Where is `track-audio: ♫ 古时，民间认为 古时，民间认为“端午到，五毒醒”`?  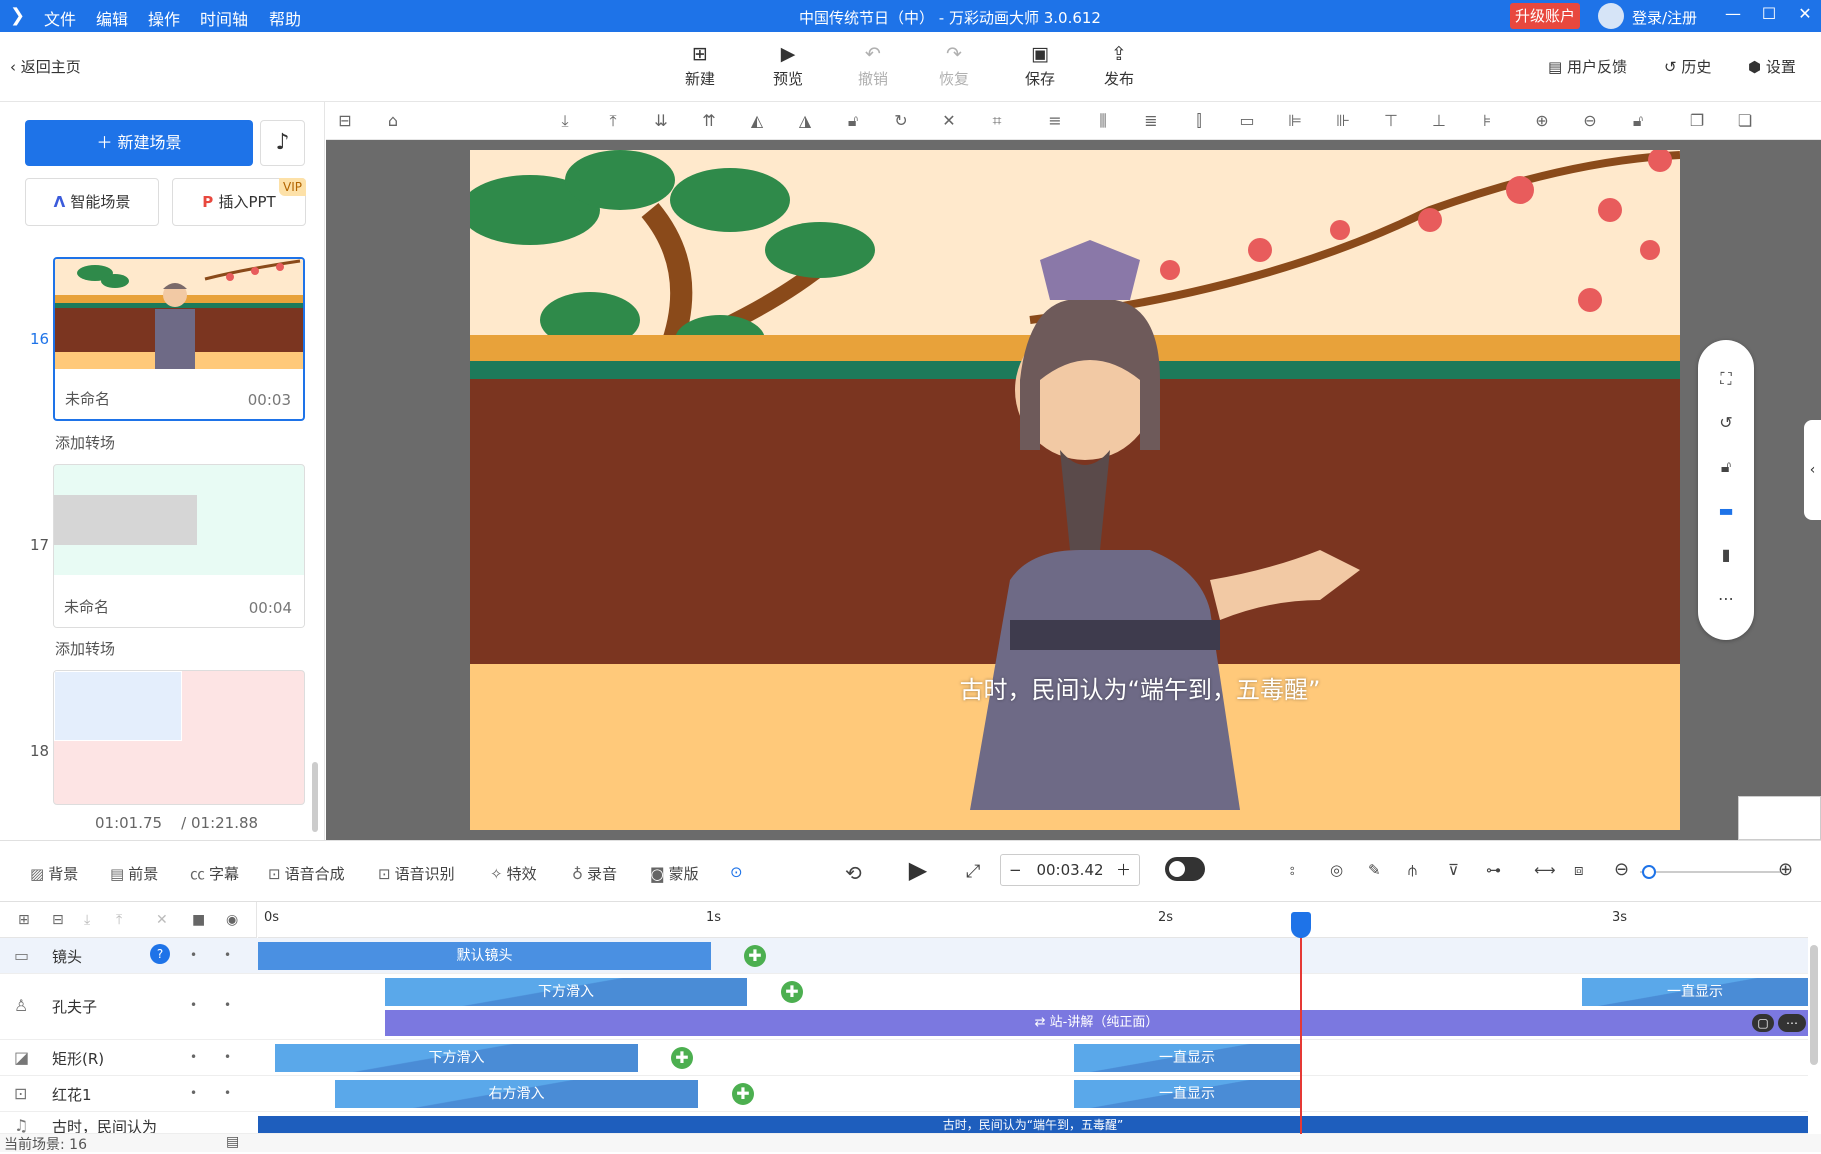 track-audio: ♫ 古时，民间认为 古时，民间认为“端午到，五毒醒” is located at coordinates (904, 1123).